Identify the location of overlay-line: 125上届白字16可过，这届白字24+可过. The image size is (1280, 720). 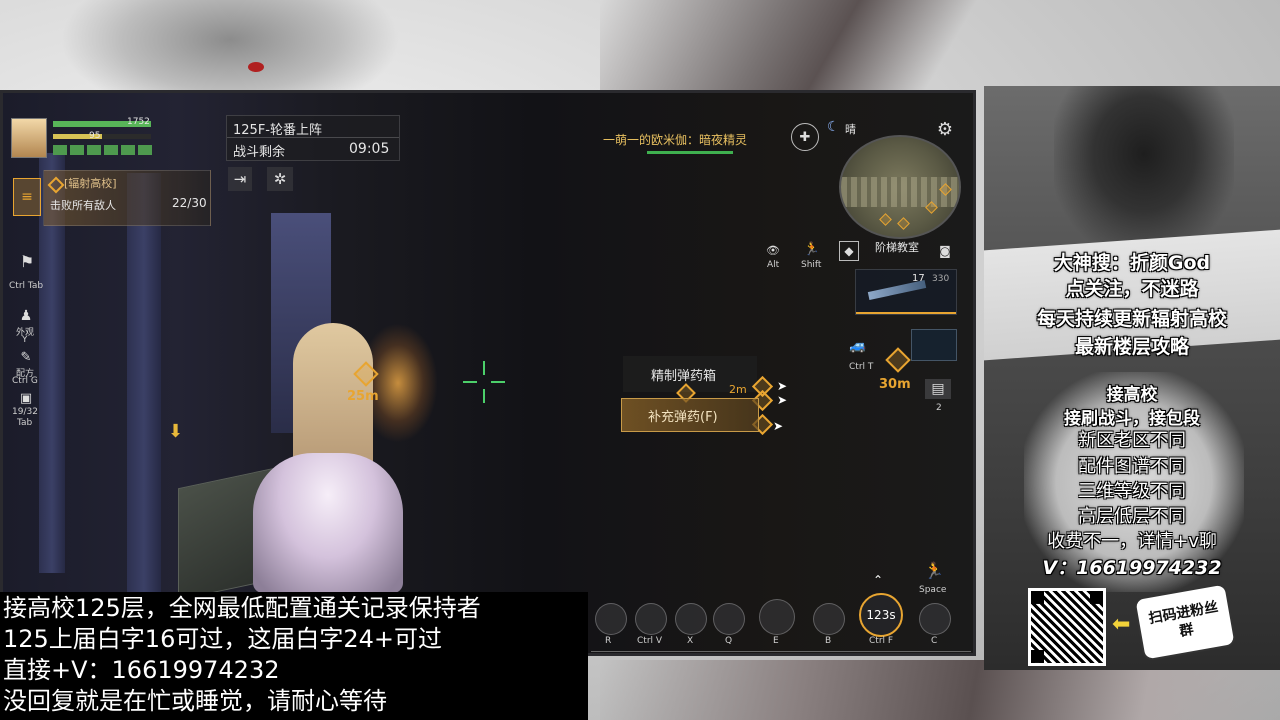
(222, 639).